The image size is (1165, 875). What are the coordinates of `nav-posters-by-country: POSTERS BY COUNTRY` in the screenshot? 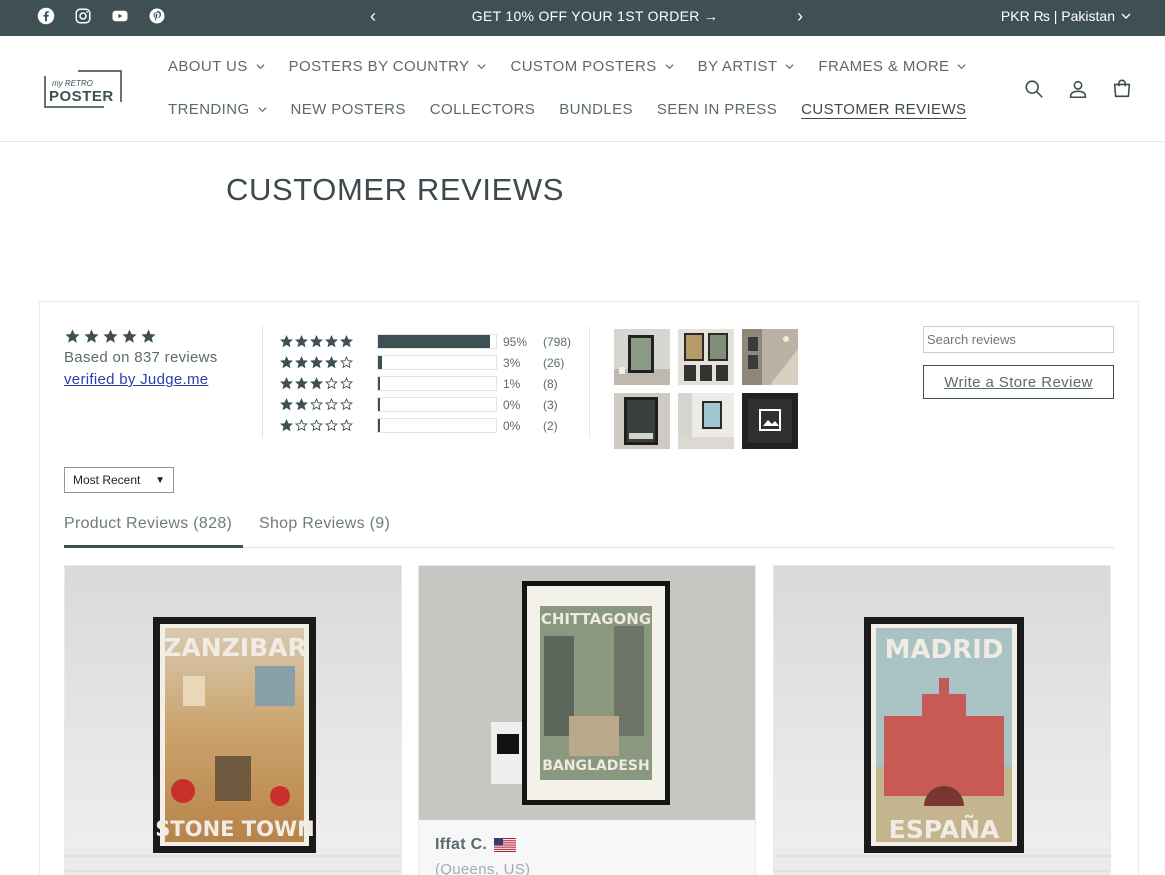 It's located at (388, 66).